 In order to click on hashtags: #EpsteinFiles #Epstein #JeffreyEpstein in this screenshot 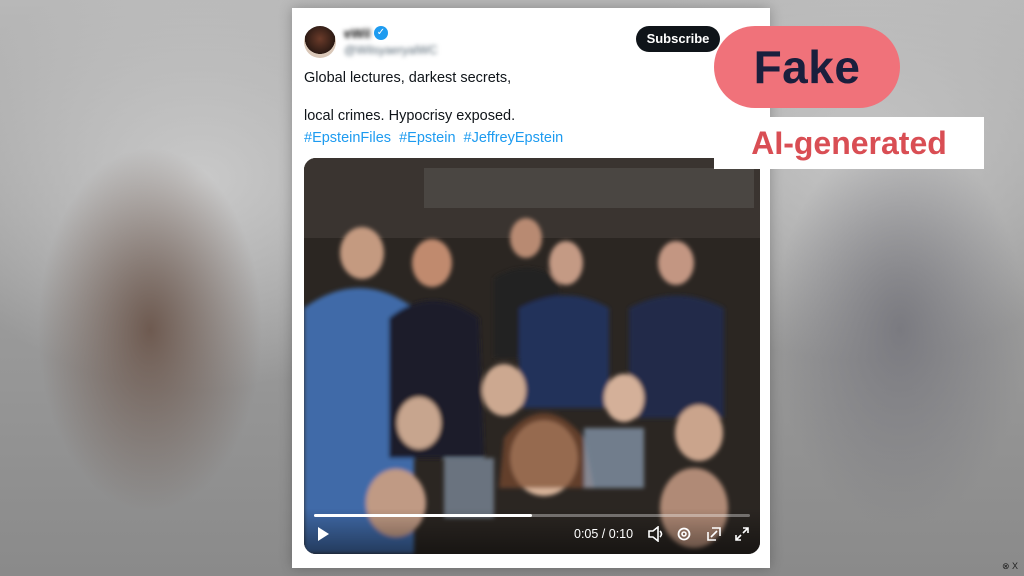, I will do `click(435, 138)`.